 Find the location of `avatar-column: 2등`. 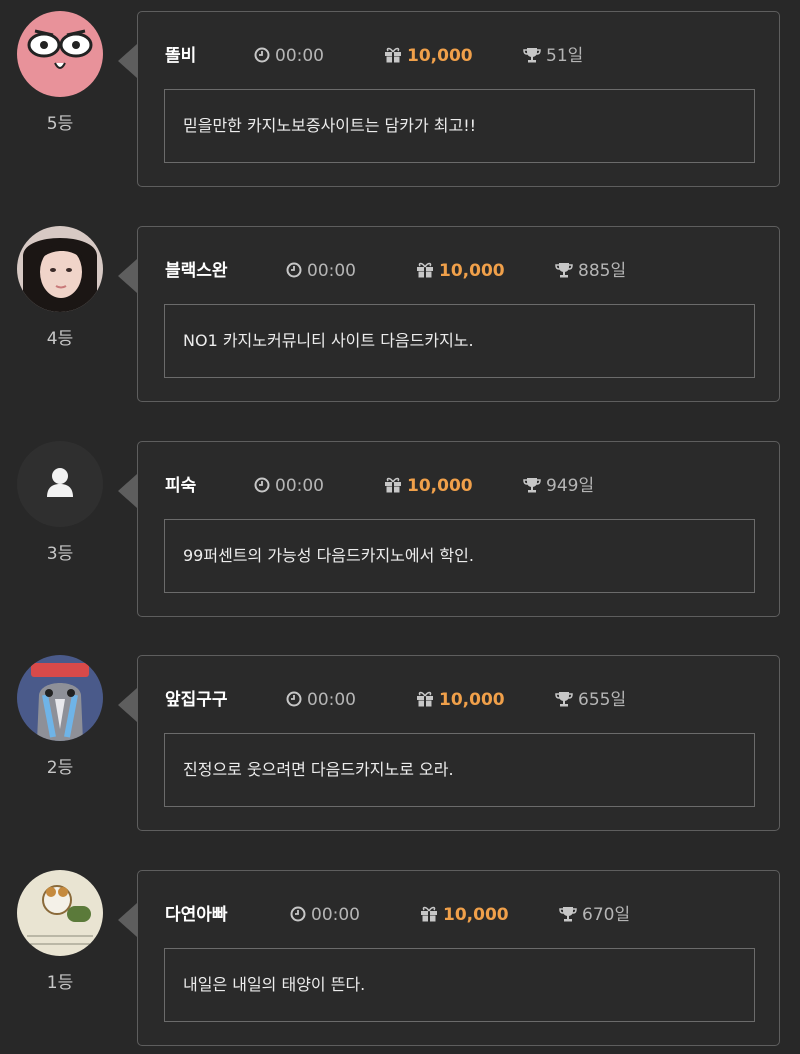

avatar-column: 2등 is located at coordinates (60, 716).